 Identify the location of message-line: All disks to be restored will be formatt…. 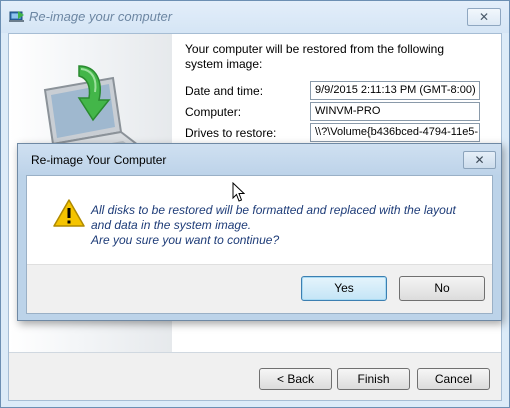
(273, 210).